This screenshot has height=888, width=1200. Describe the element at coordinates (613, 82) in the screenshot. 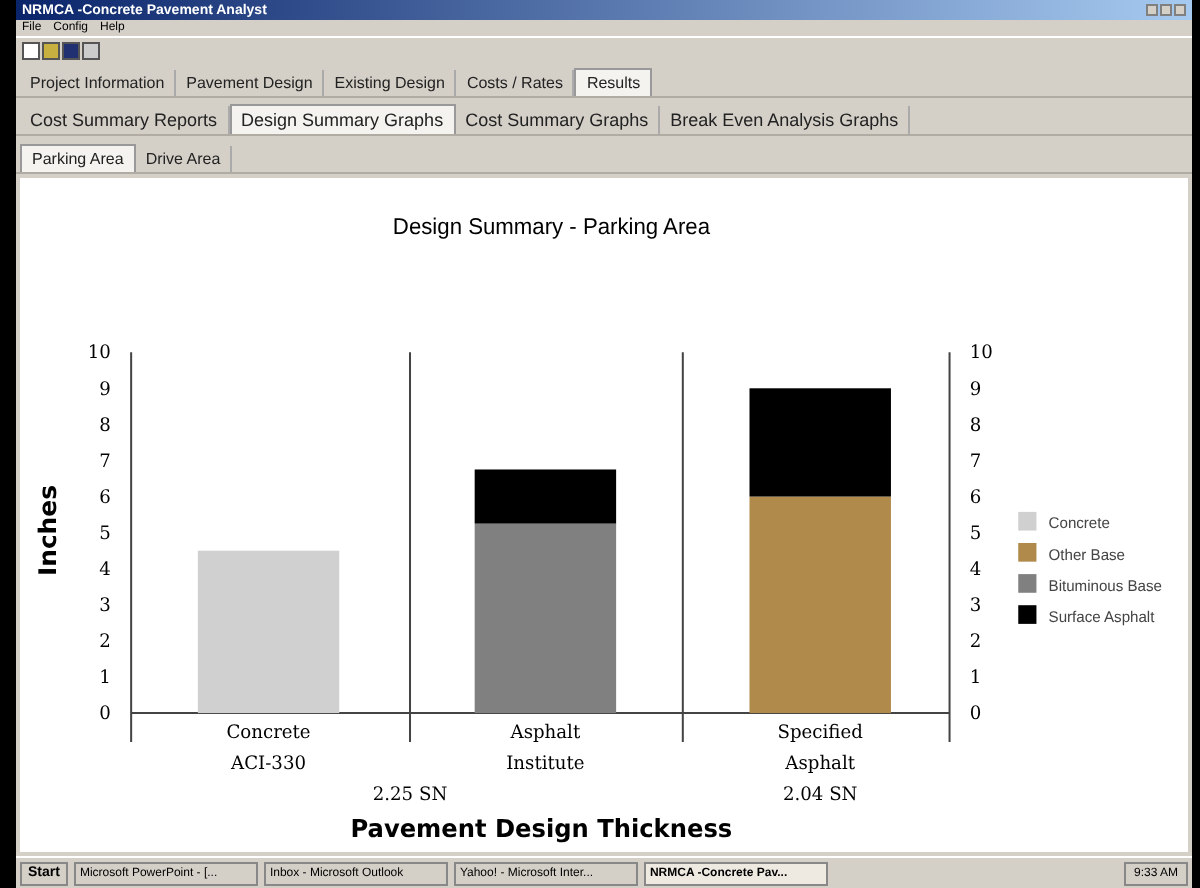

I see `tab: Results` at that location.